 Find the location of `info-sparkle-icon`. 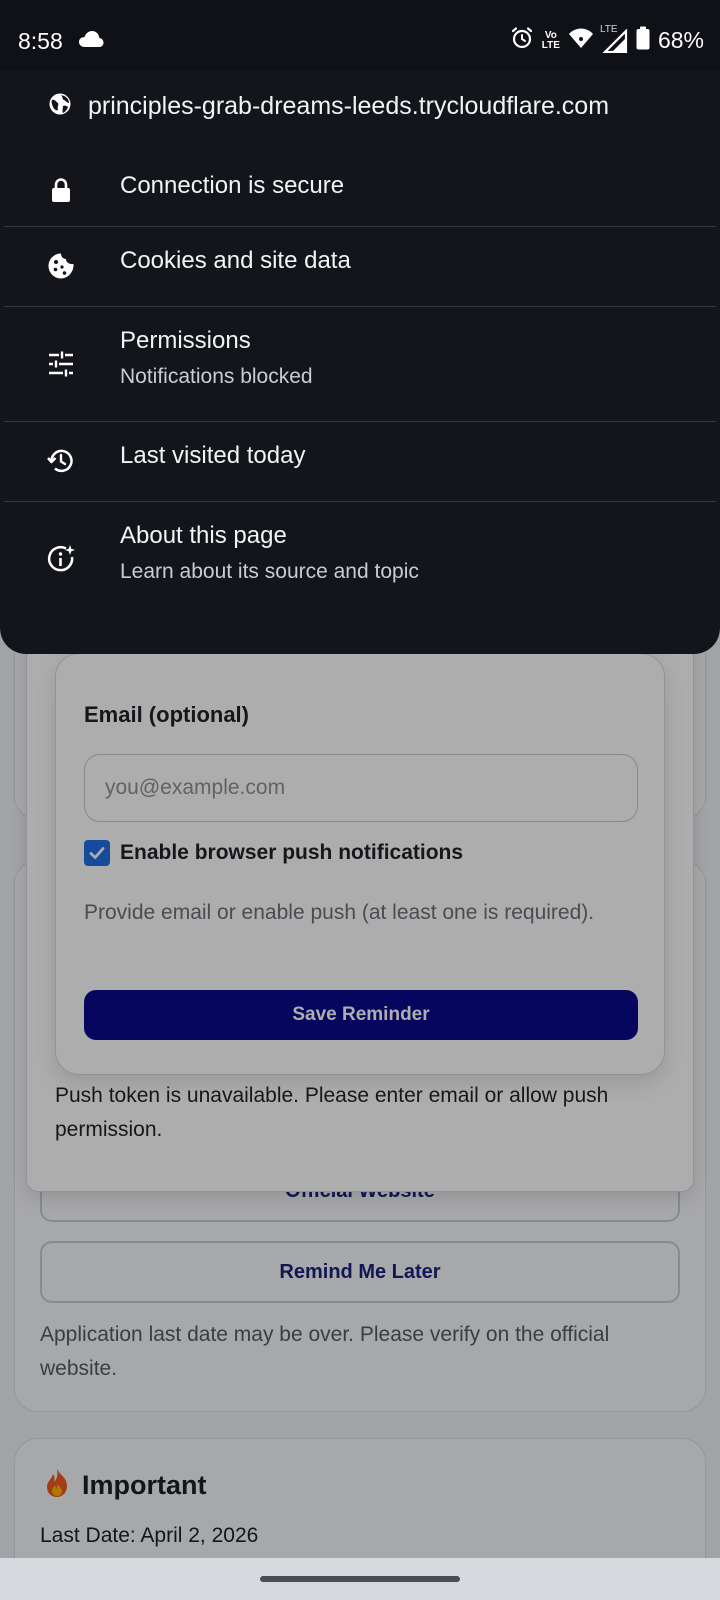

info-sparkle-icon is located at coordinates (61, 559).